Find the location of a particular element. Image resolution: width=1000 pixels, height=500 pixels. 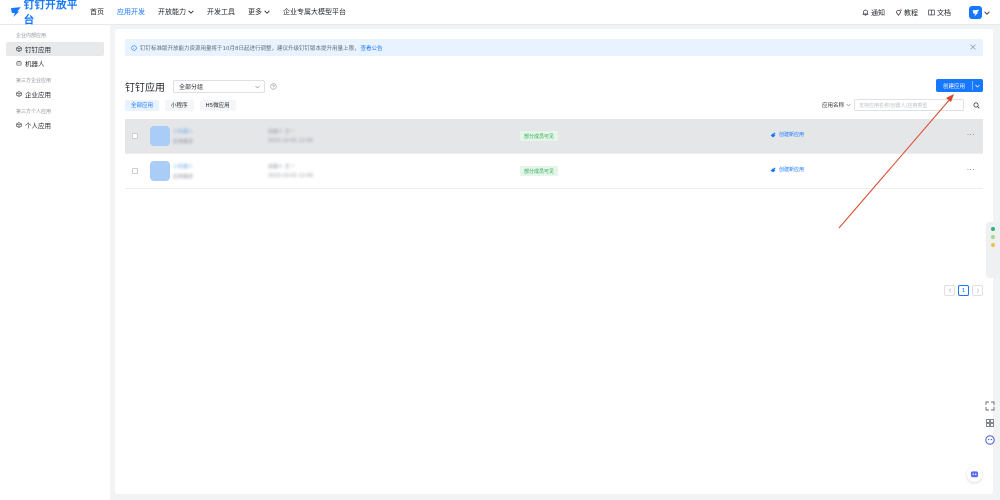

nav-enterprise-llm: 企业专属大模型平台 is located at coordinates (314, 12).